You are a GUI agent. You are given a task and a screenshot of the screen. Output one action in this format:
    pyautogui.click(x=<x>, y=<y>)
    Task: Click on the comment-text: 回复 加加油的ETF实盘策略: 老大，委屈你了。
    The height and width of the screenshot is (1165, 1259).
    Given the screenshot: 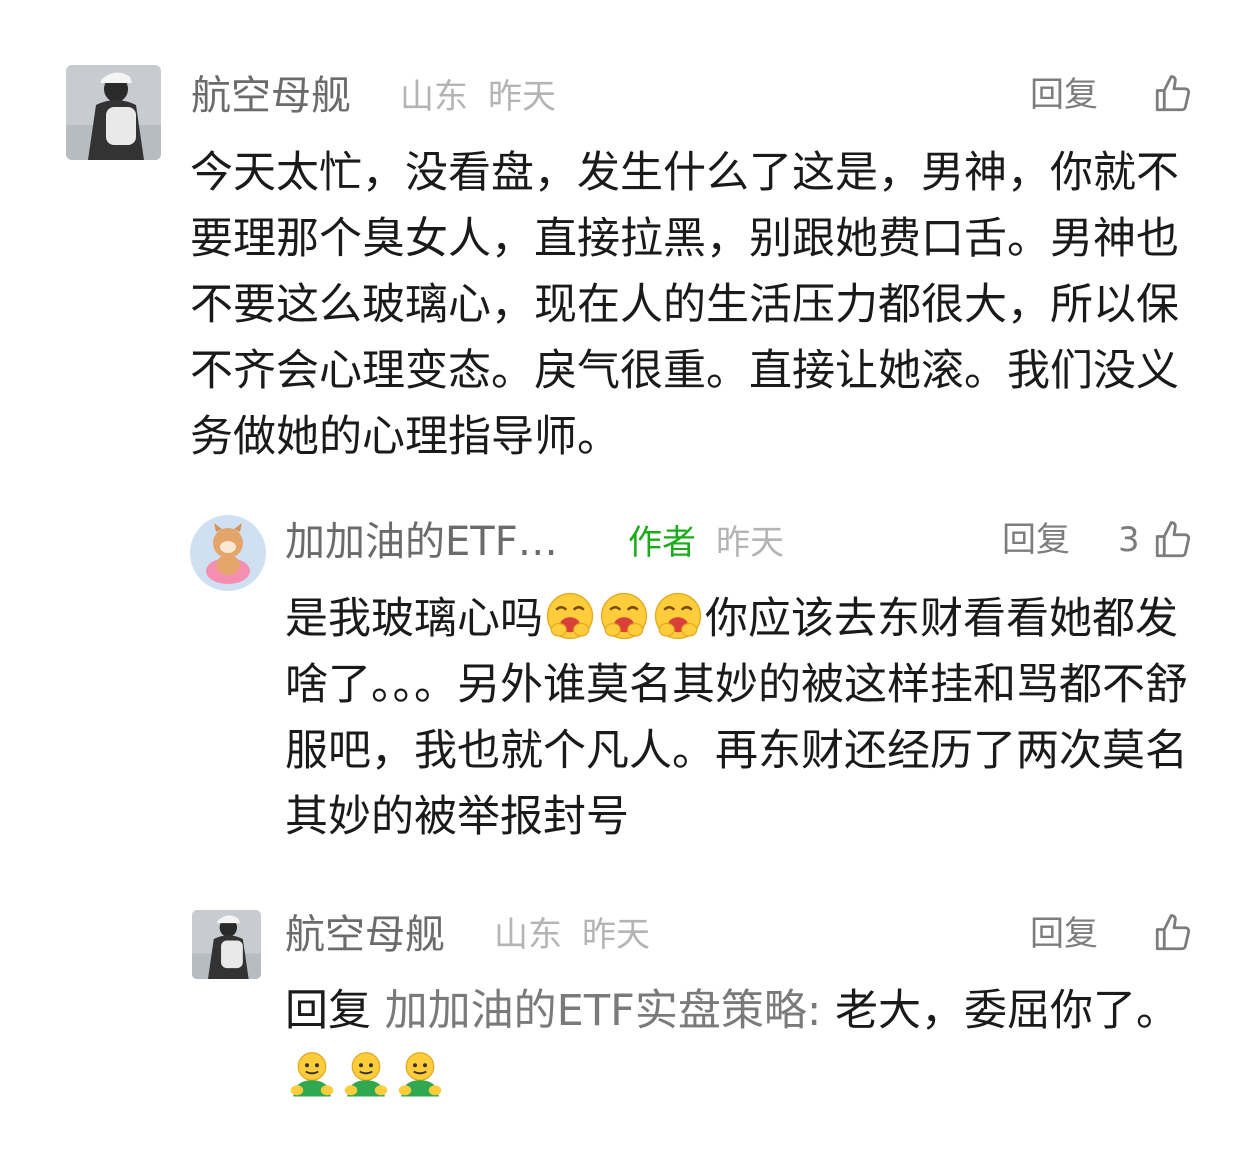 What is the action you would take?
    pyautogui.click(x=735, y=1044)
    